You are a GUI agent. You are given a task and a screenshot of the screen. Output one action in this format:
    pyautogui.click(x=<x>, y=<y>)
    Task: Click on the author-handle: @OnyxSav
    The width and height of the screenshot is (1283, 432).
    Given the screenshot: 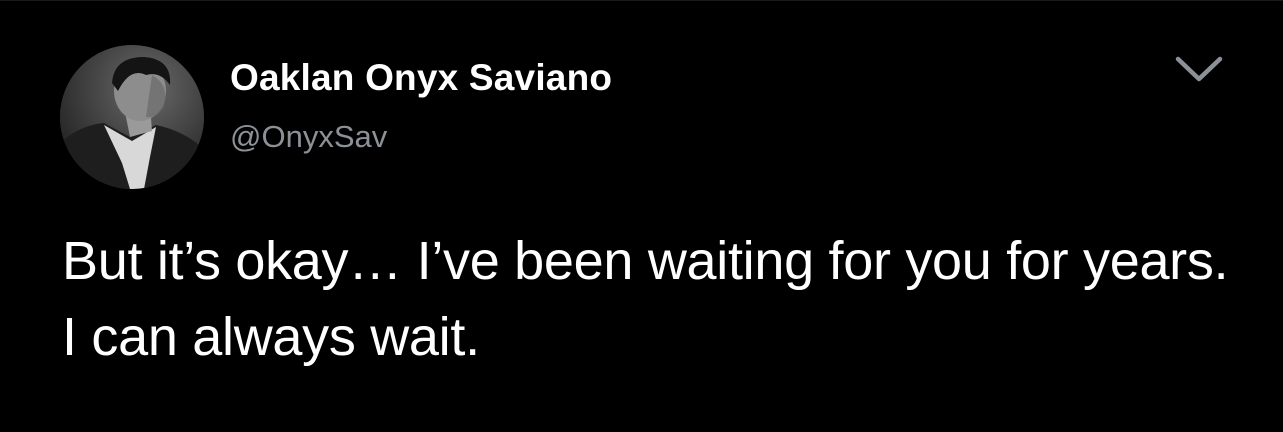 What is the action you would take?
    pyautogui.click(x=308, y=137)
    